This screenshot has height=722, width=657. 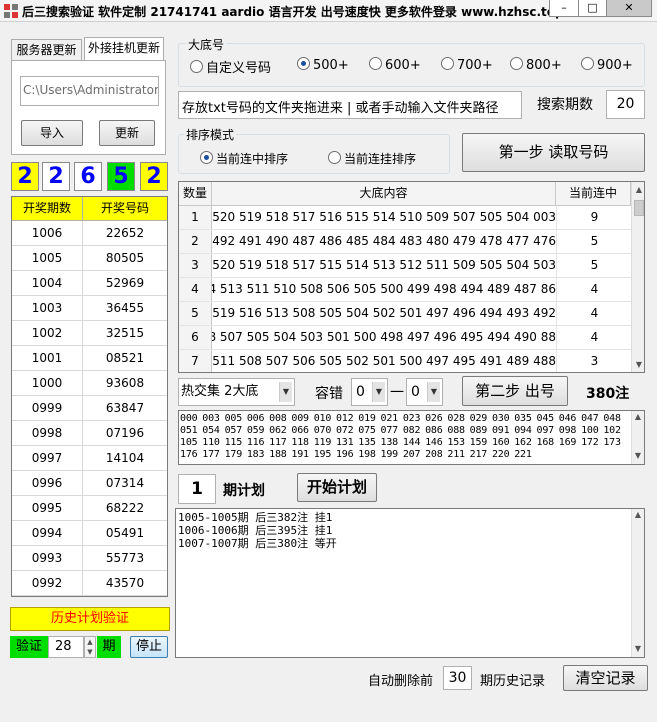 I want to click on tolerance-from-select: 0 ▼, so click(x=369, y=392).